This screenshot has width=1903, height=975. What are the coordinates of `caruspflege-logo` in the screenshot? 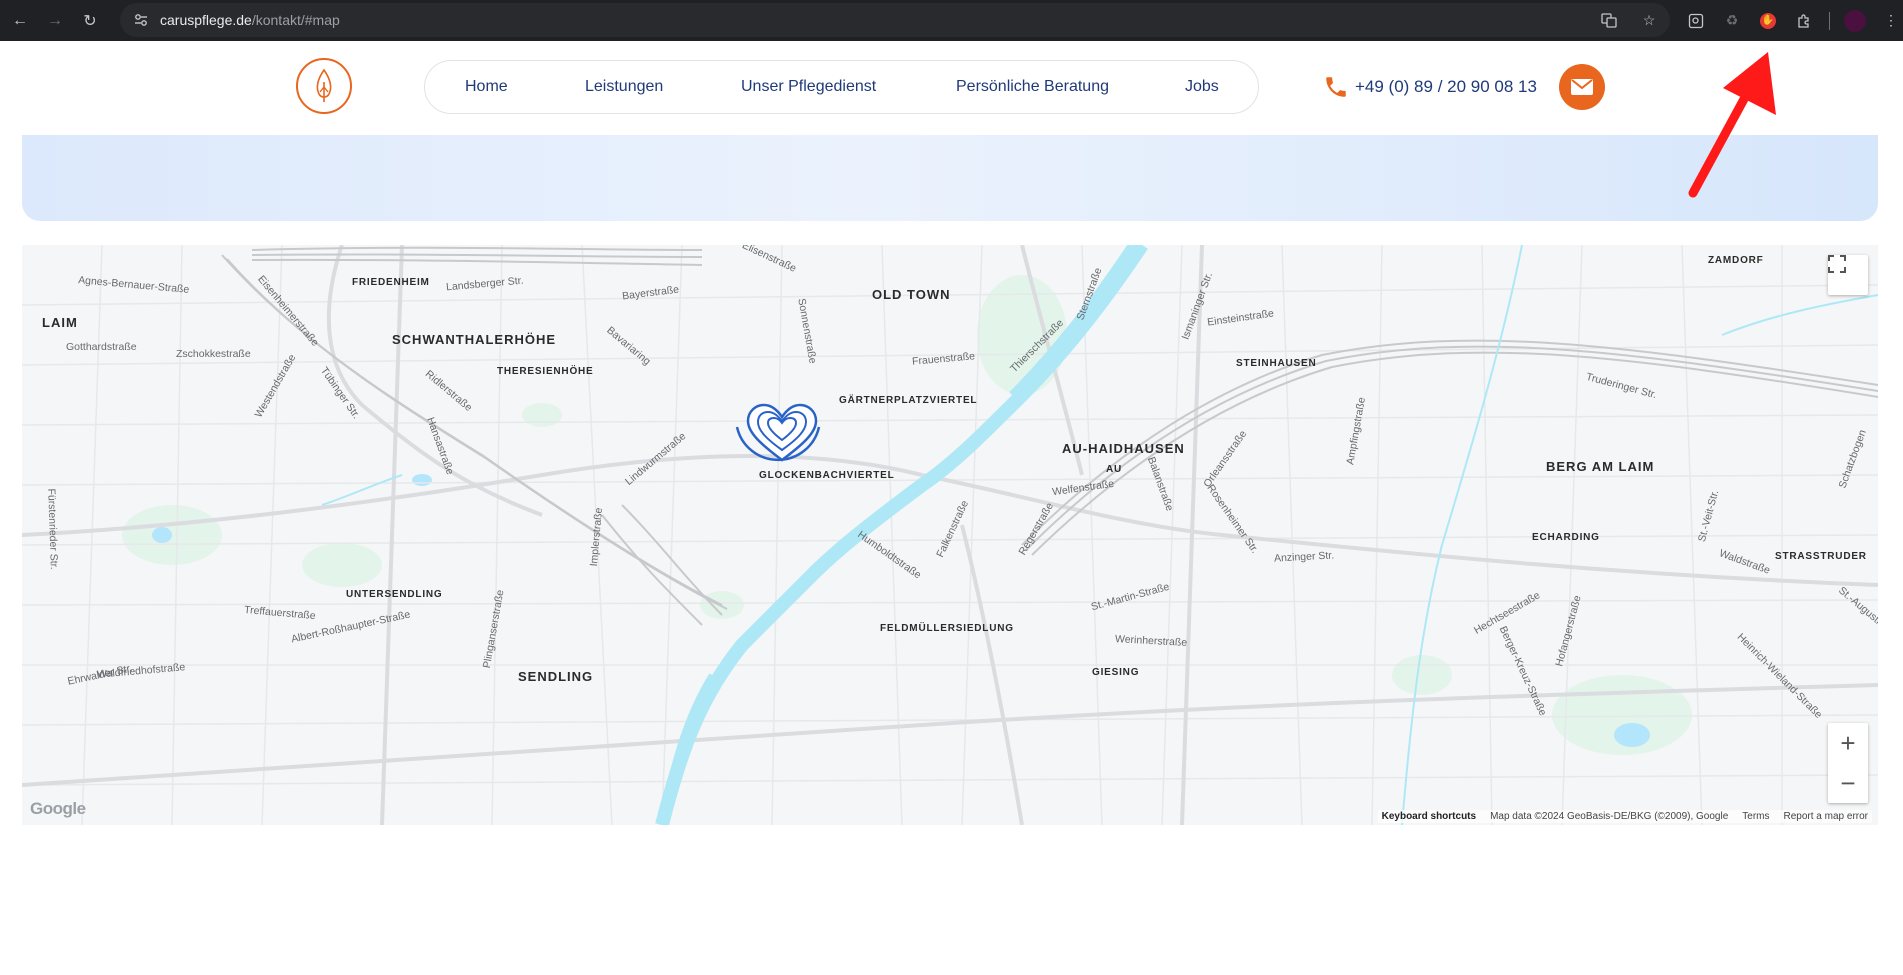 It's located at (324, 86).